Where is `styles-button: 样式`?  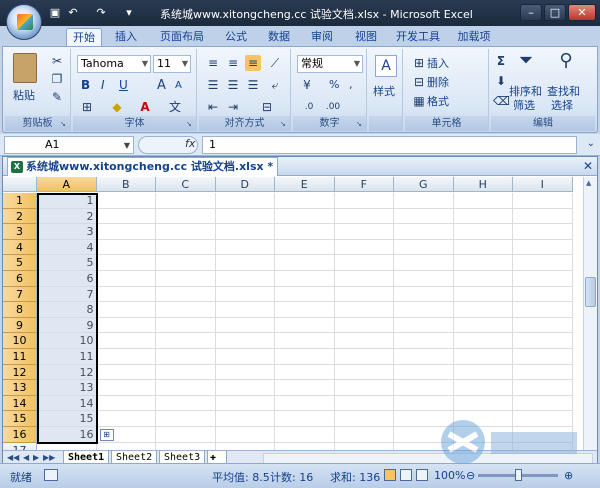
styles-button: 样式 is located at coordinates (384, 91).